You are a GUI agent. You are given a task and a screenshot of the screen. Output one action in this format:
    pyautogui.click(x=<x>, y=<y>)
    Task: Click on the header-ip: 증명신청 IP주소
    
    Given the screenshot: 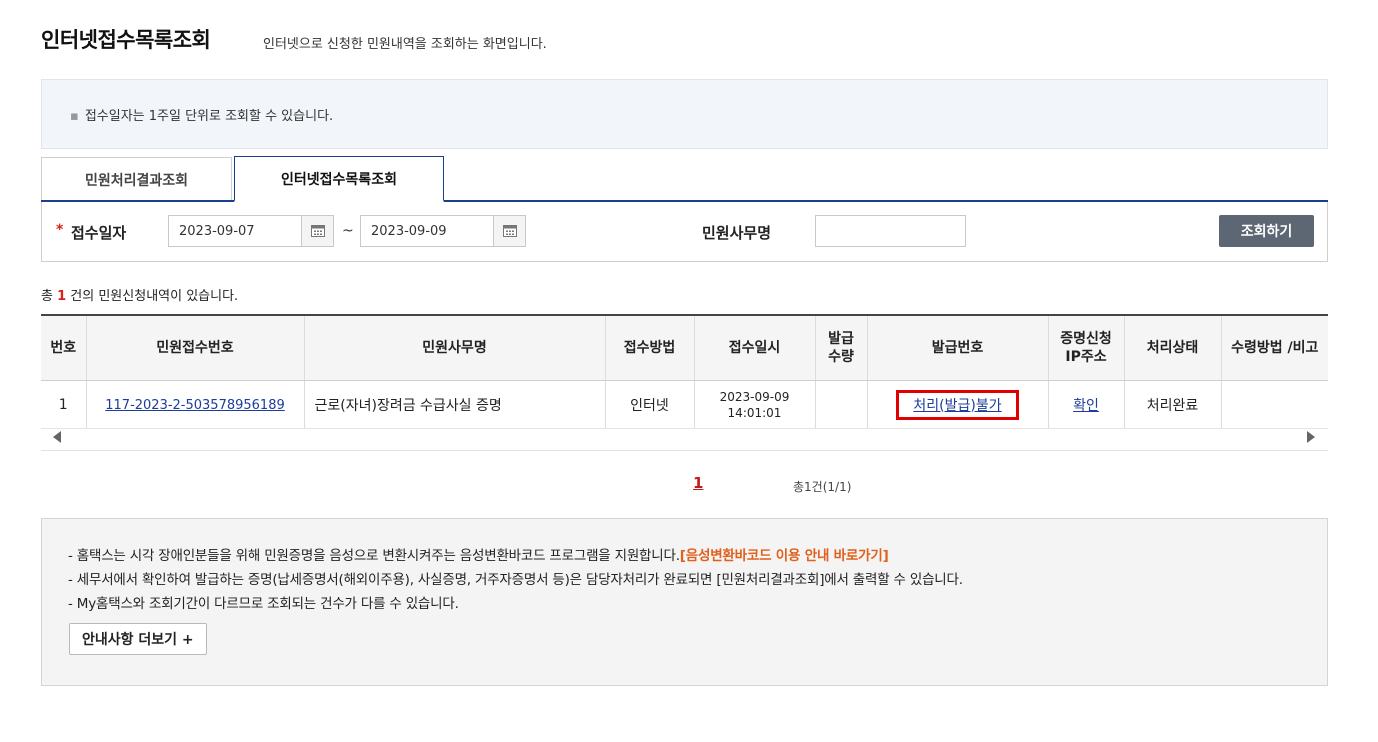 What is the action you would take?
    pyautogui.click(x=1086, y=347)
    